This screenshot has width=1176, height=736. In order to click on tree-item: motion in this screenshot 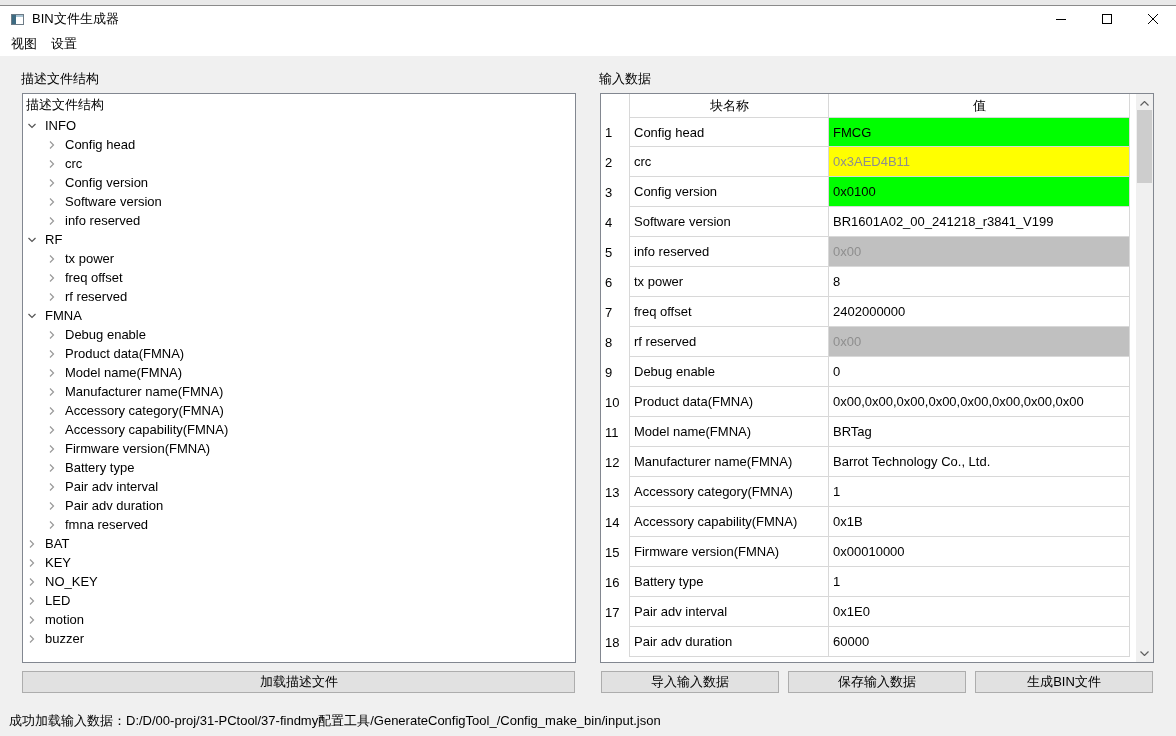, I will do `click(65, 619)`.